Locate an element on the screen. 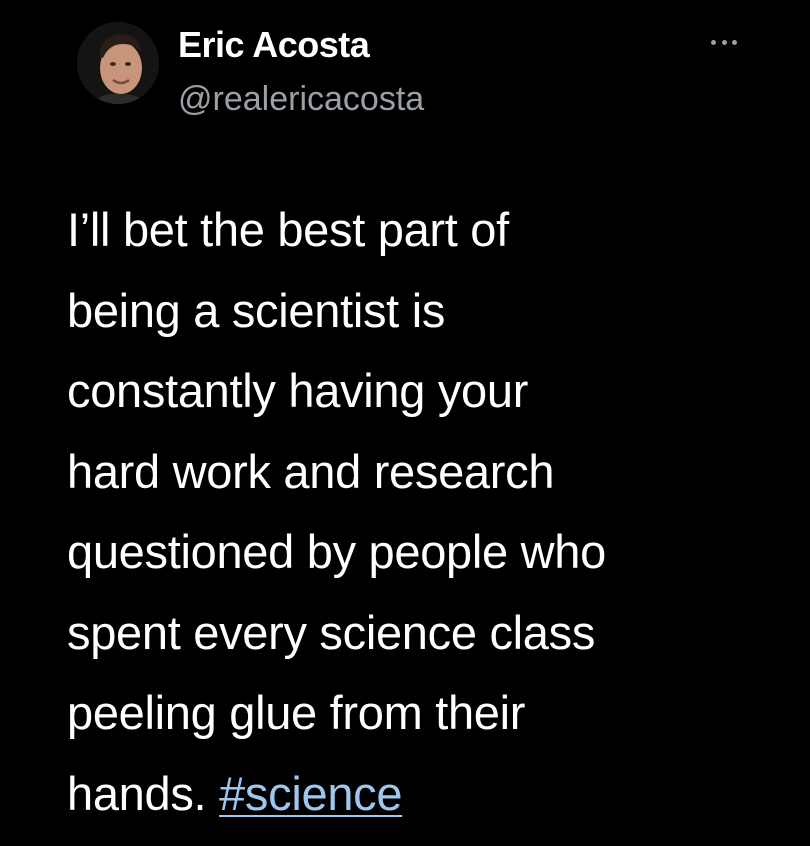 Image resolution: width=810 pixels, height=846 pixels. avatar is located at coordinates (118, 63).